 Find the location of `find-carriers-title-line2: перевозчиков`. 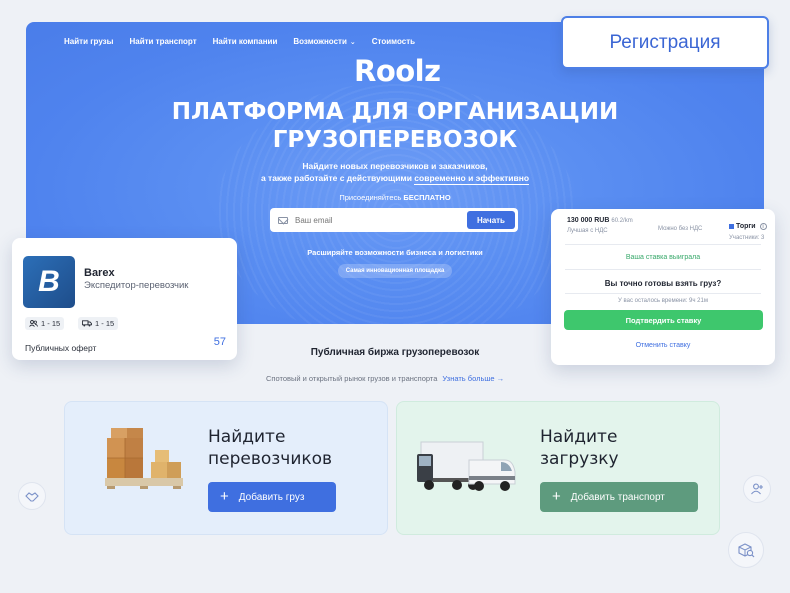

find-carriers-title-line2: перевозчиков is located at coordinates (270, 459).